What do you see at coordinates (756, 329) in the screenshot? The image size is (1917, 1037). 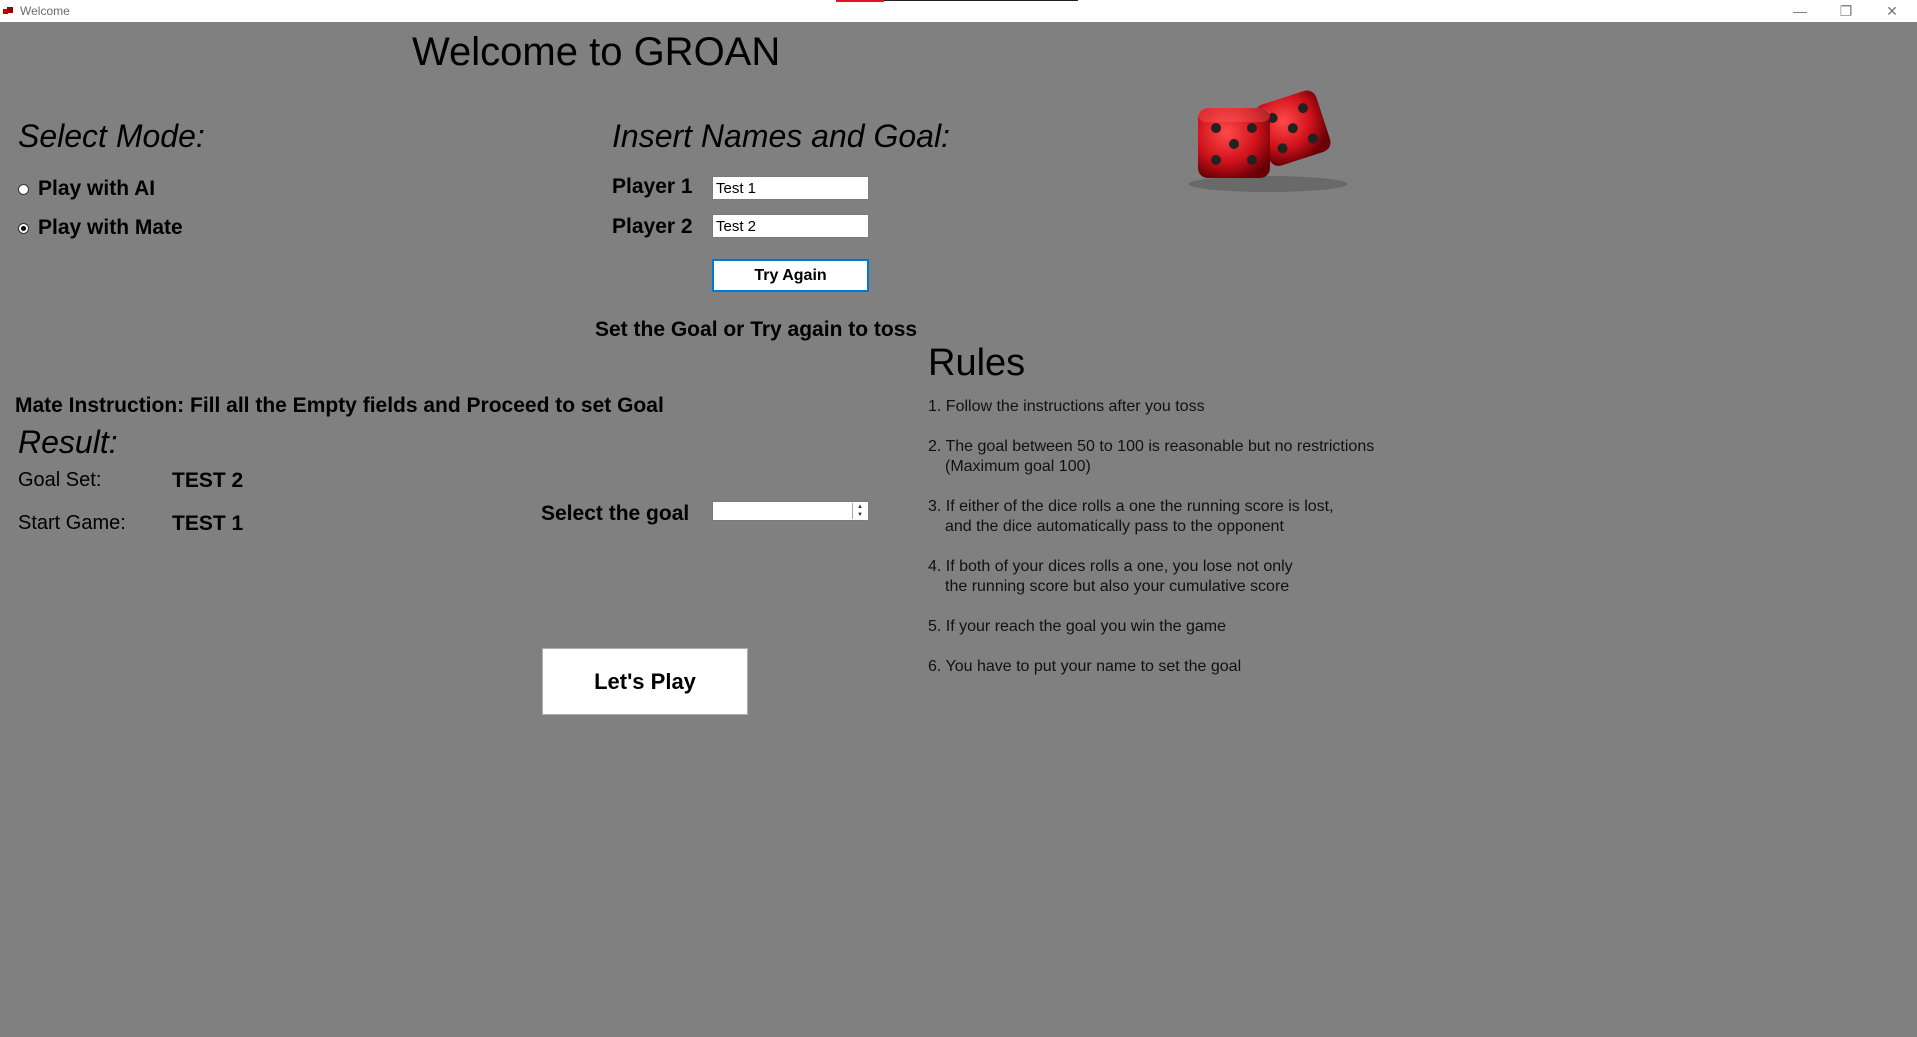 I see `status-message: Set the Goal or Try again to toss` at bounding box center [756, 329].